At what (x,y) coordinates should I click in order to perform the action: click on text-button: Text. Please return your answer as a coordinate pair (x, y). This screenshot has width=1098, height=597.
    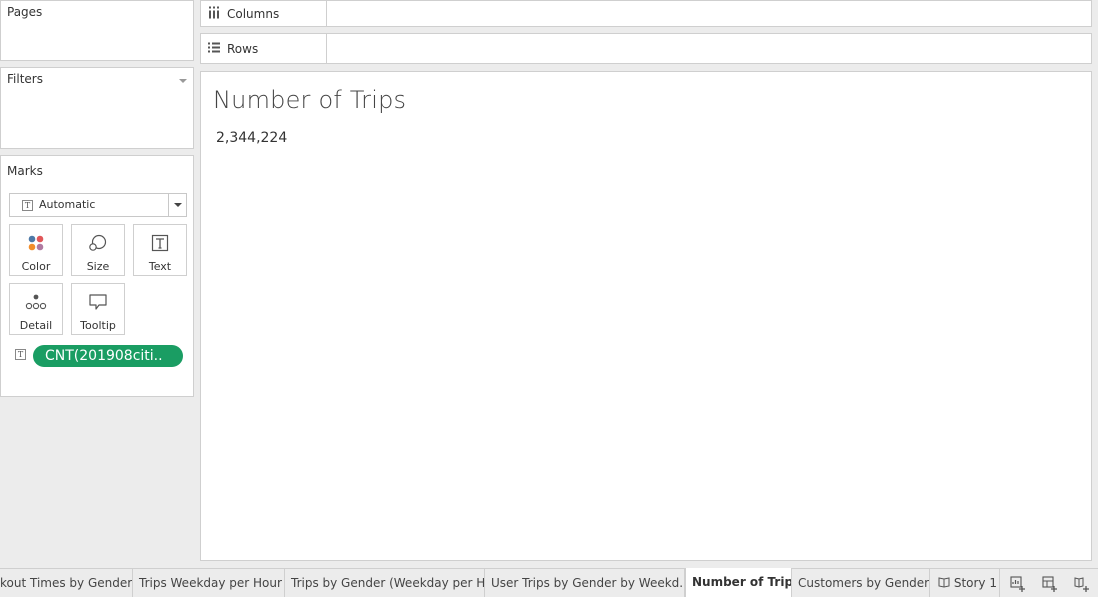
    Looking at the image, I should click on (160, 250).